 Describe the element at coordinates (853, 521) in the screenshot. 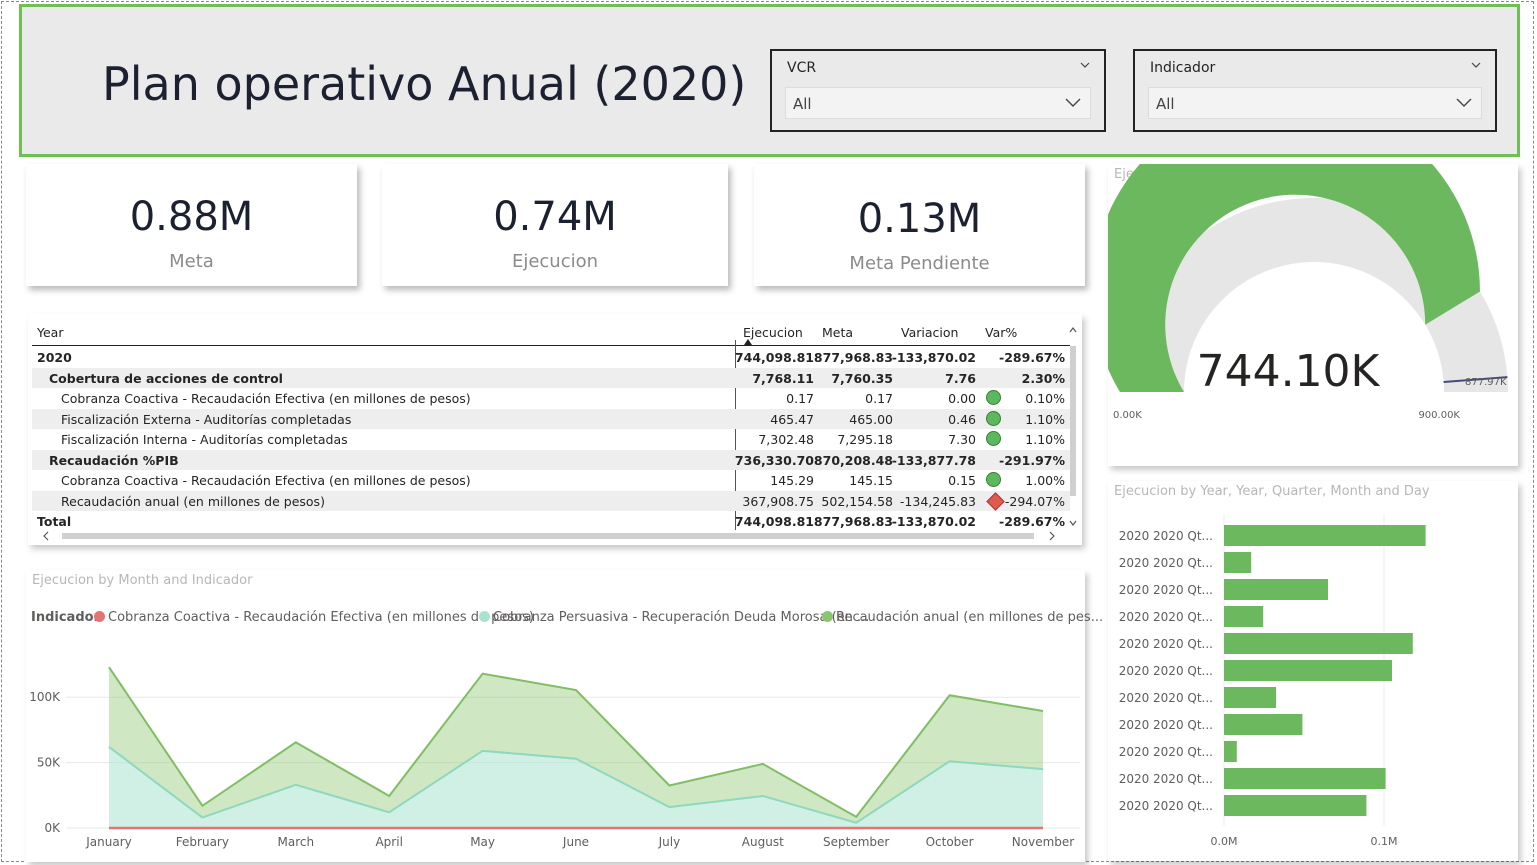

I see `total-meta: 877,968.83` at that location.